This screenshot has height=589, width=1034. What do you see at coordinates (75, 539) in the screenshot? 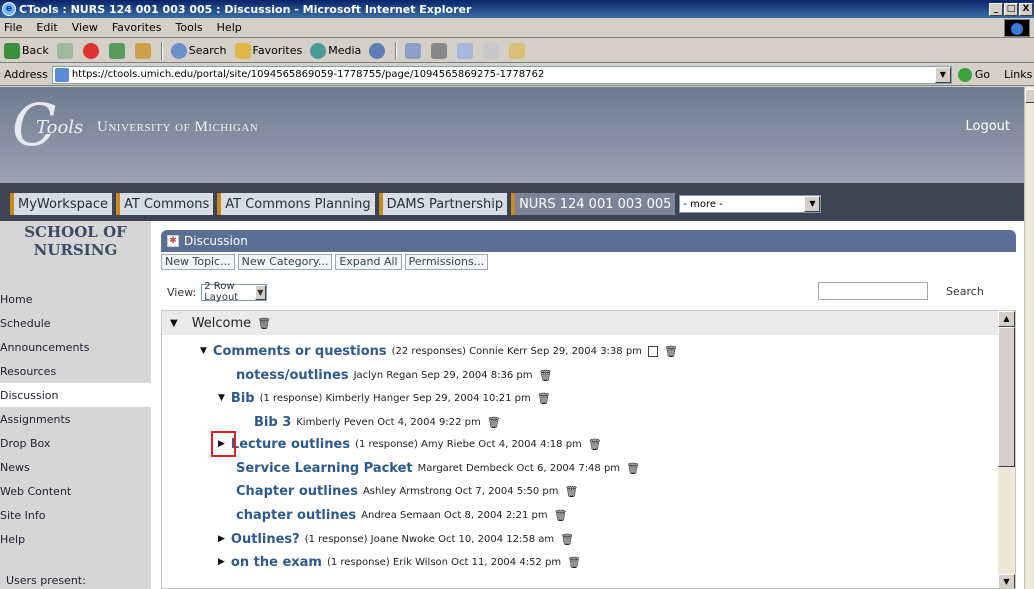
I see `sidebar-item-help: Help` at bounding box center [75, 539].